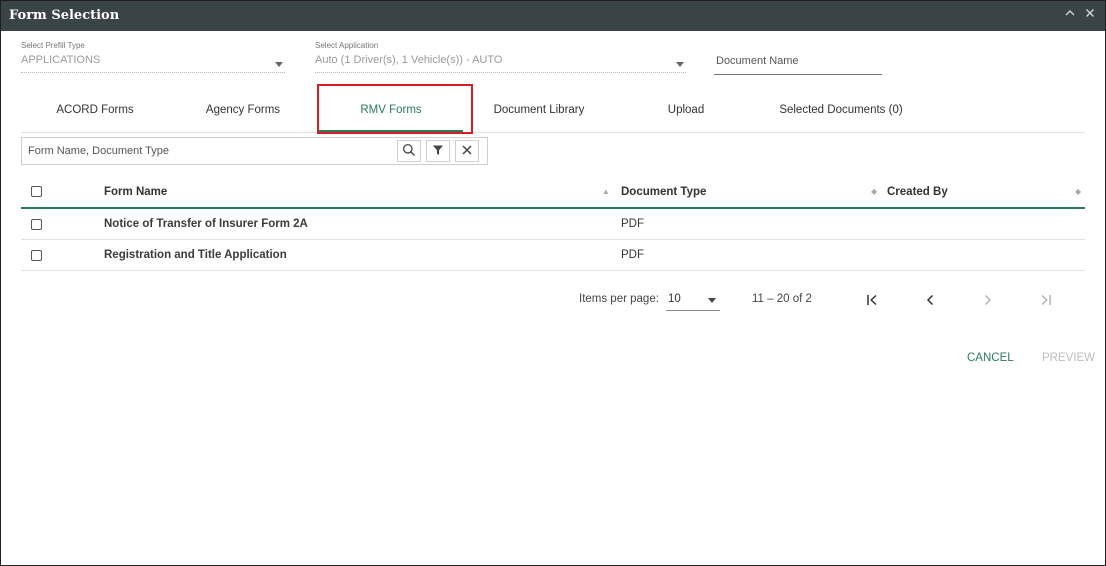 The image size is (1106, 566). Describe the element at coordinates (408, 60) in the screenshot. I see `application-select: Auto (1 Driver(s), 1 Vehicle(s)) - AUTO` at that location.